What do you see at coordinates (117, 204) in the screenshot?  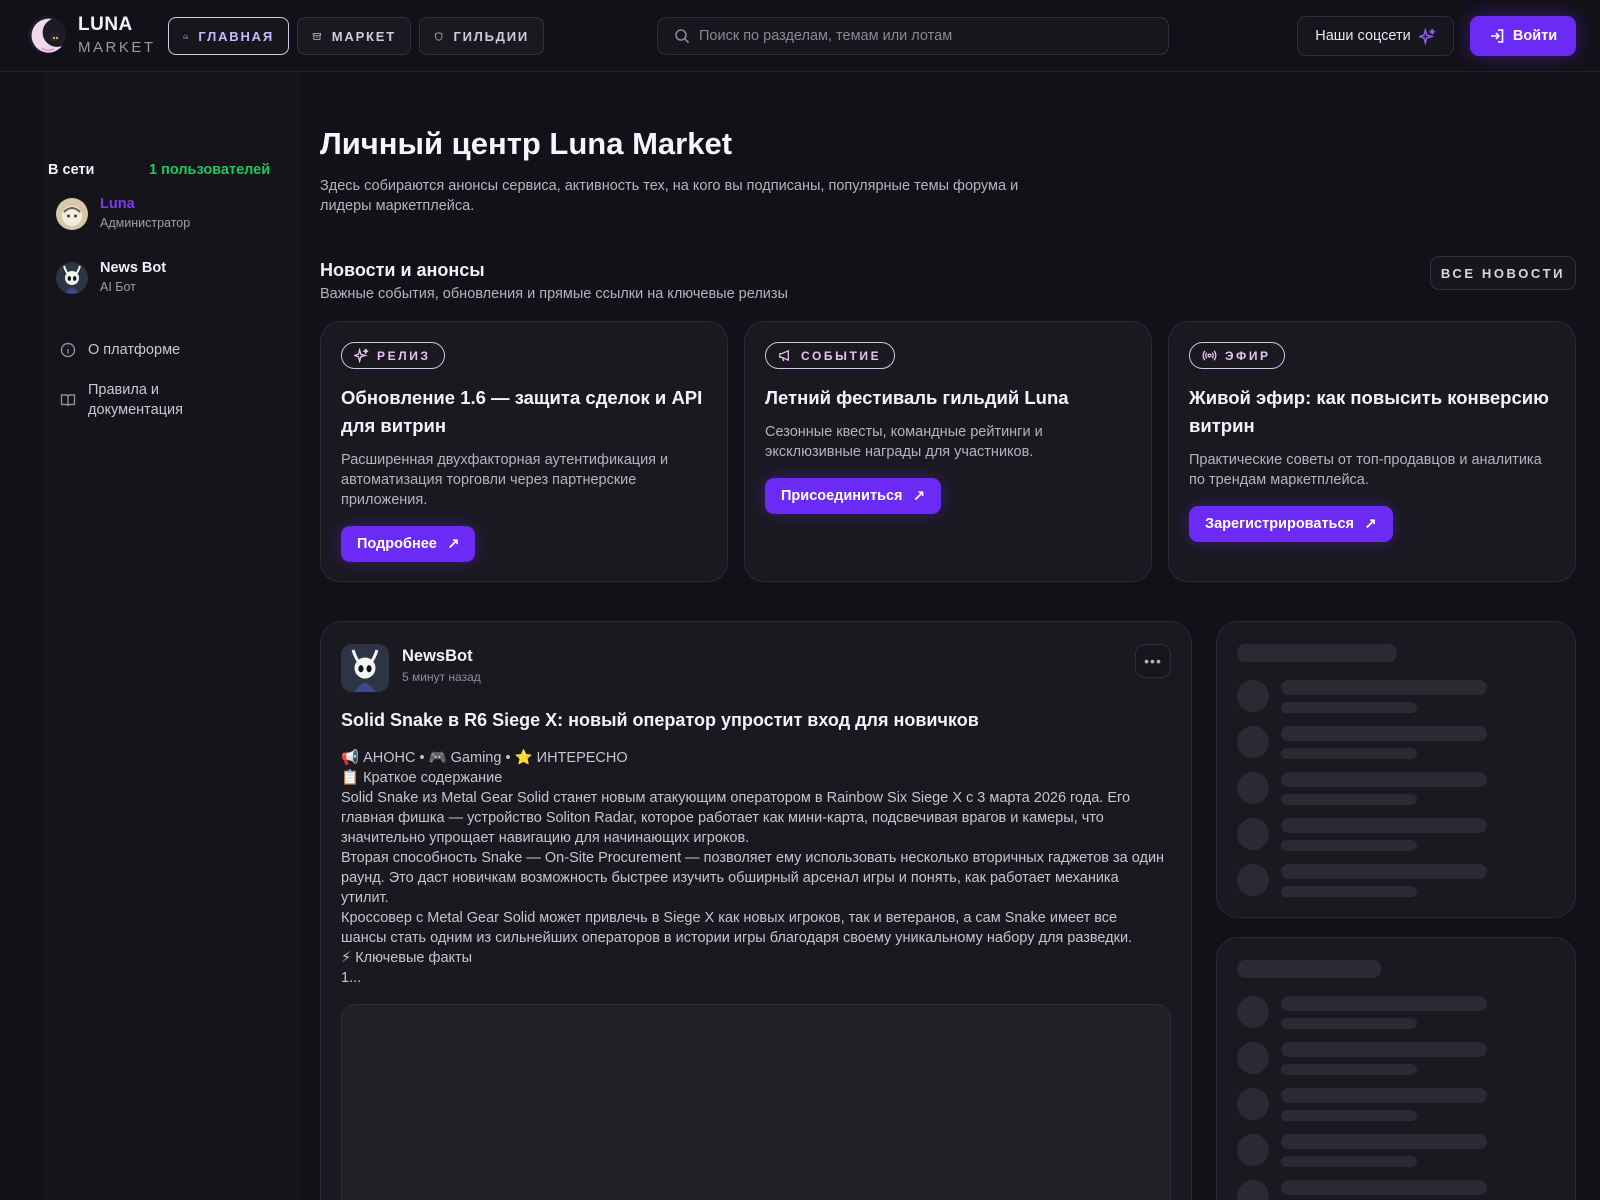 I see `user-name: Luna` at bounding box center [117, 204].